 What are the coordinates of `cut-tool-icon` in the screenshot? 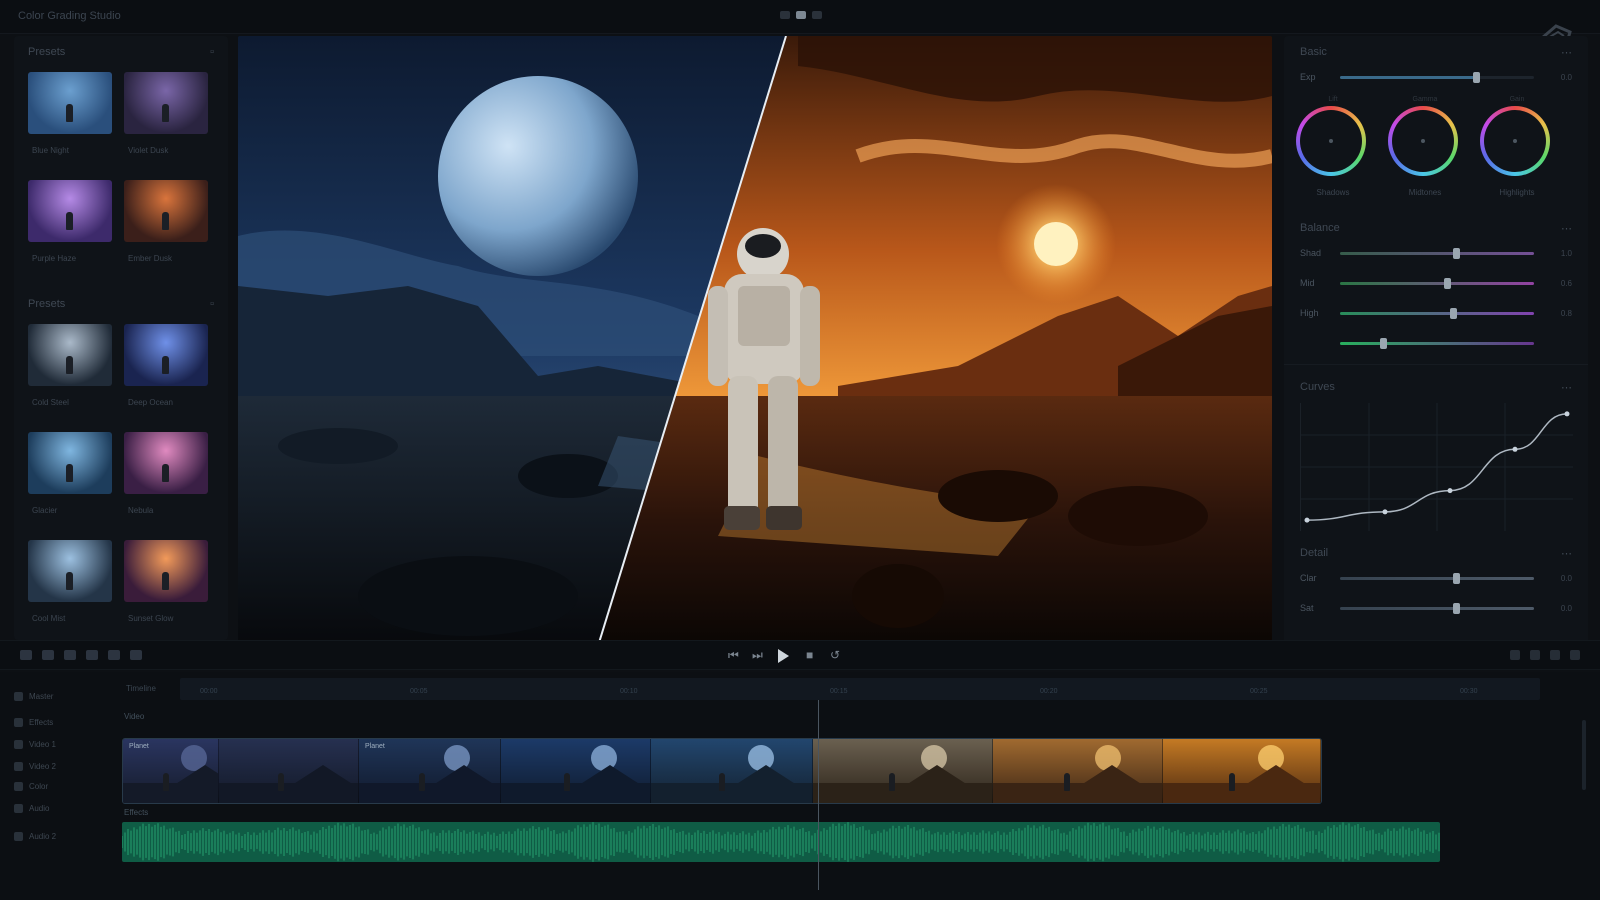 It's located at (48, 655).